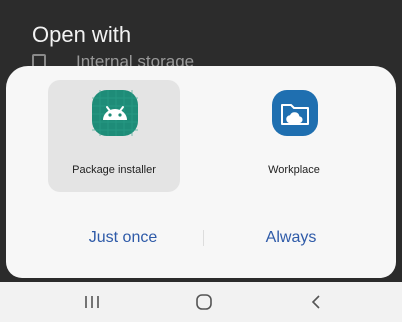 The height and width of the screenshot is (322, 402). I want to click on home-icon, so click(204, 302).